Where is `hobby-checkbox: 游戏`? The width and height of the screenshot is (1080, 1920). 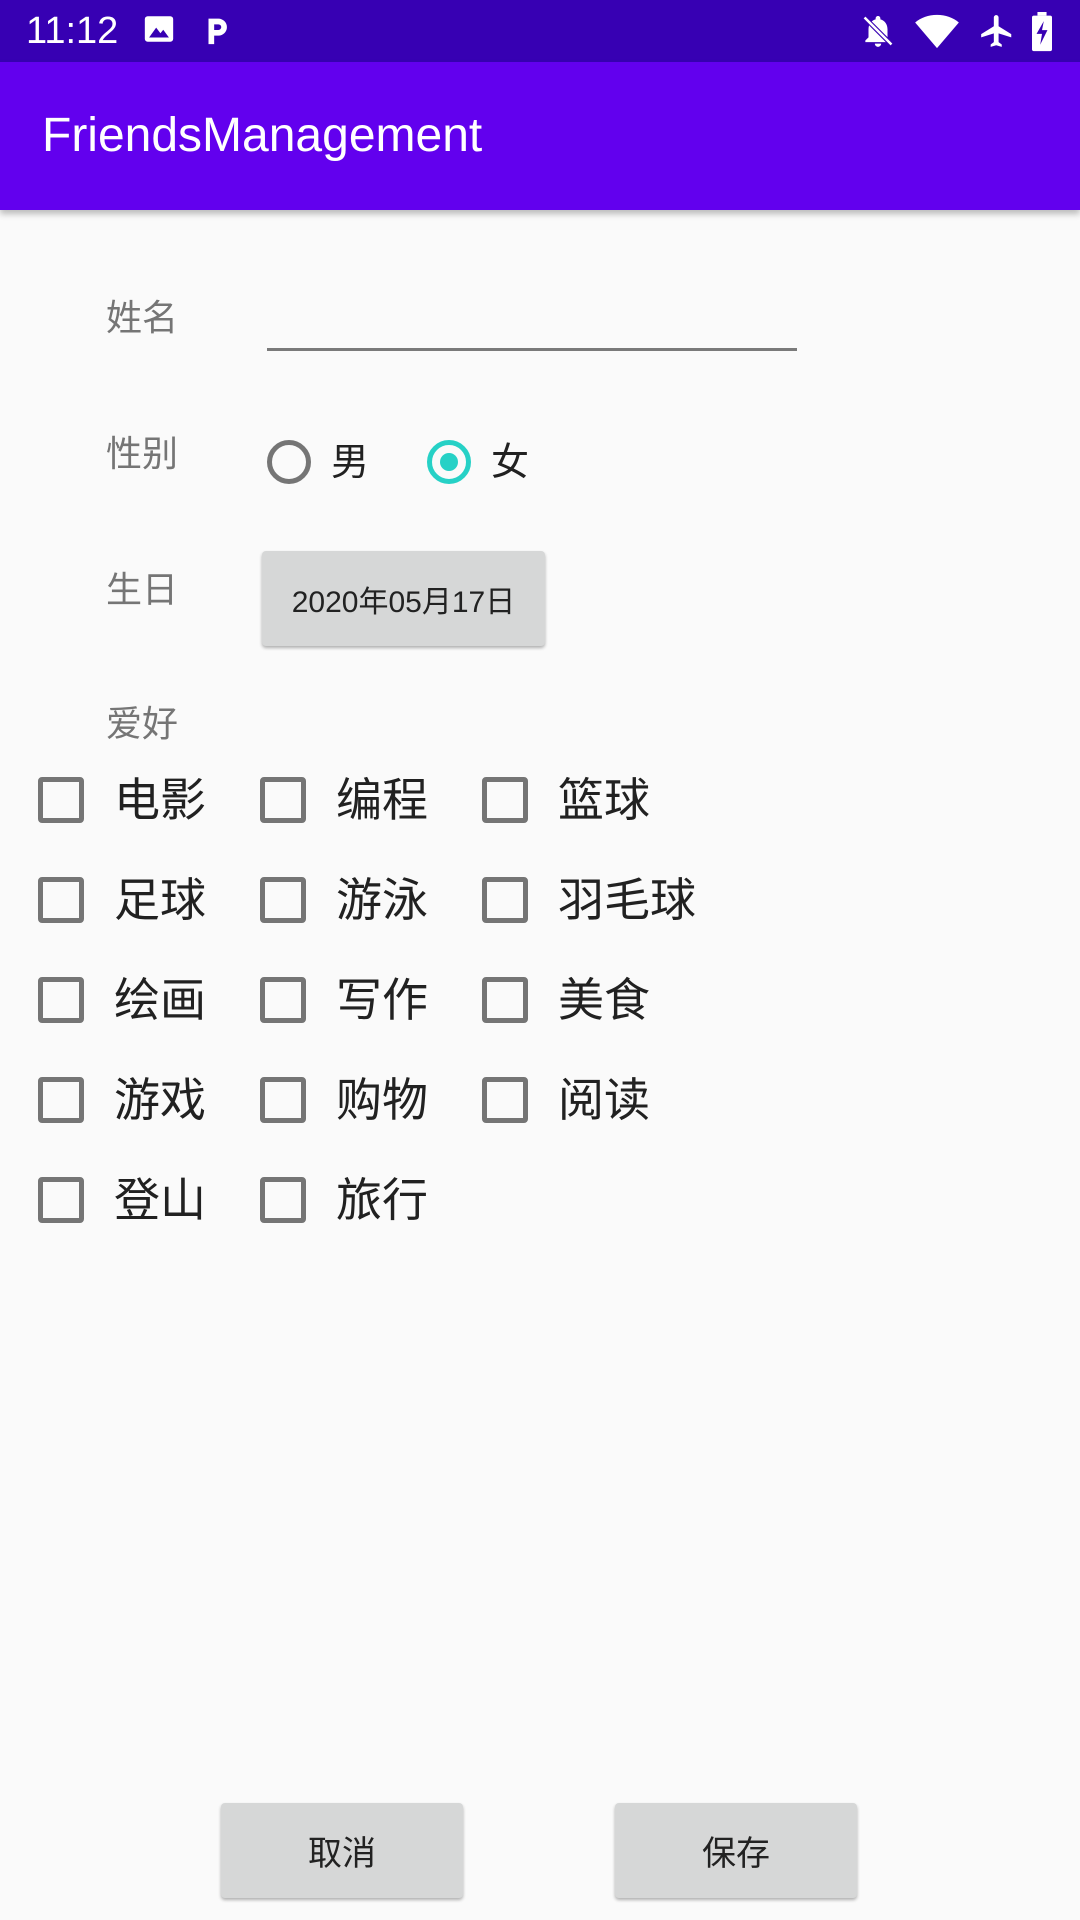
hobby-checkbox: 游戏 is located at coordinates (122, 1100).